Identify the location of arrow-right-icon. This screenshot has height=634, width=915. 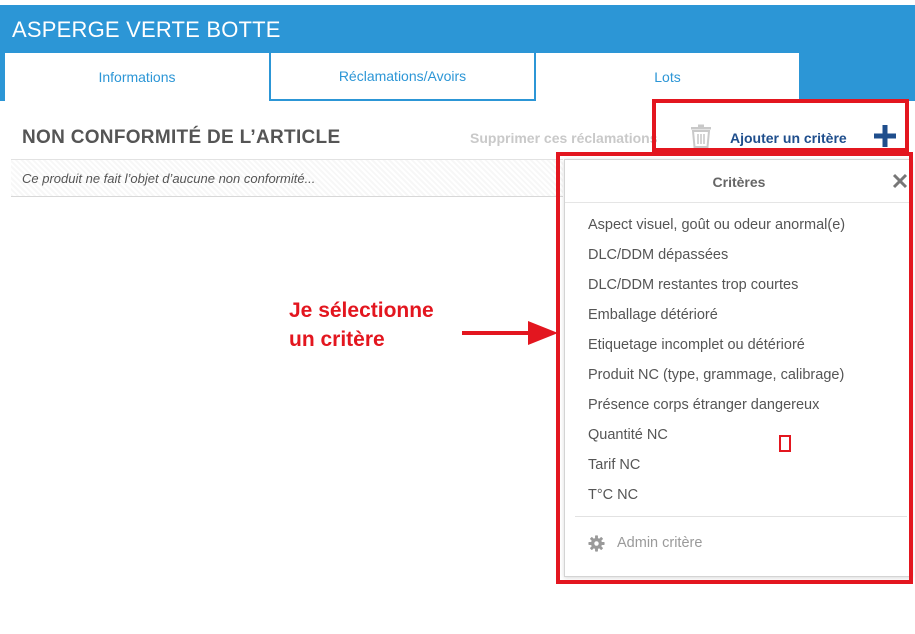
(510, 333).